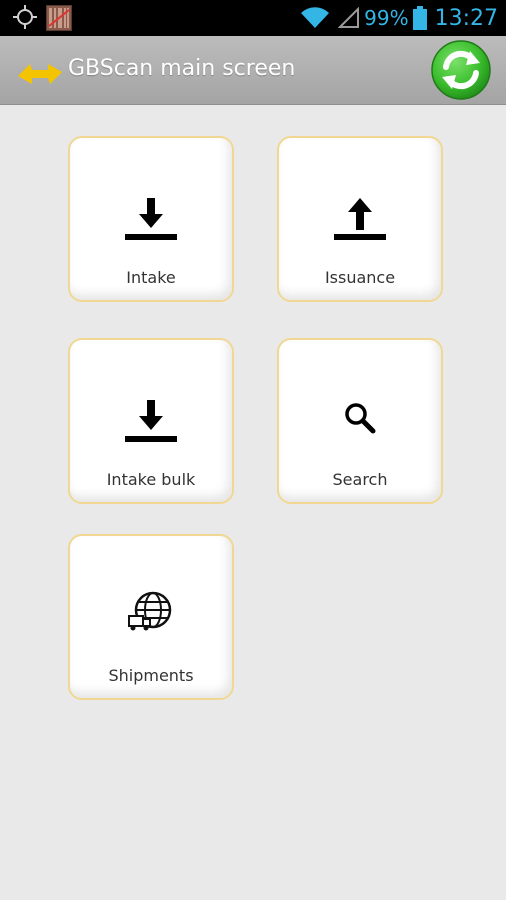  I want to click on intake-button: Intake, so click(151, 219).